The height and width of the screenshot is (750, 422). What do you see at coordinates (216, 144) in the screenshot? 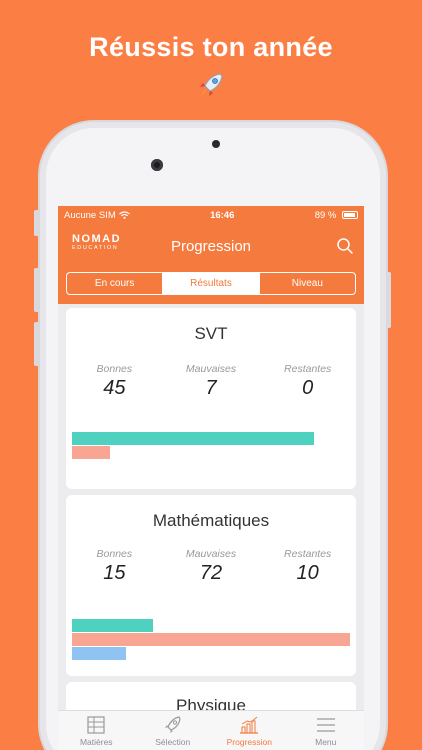
I see `earpiece` at bounding box center [216, 144].